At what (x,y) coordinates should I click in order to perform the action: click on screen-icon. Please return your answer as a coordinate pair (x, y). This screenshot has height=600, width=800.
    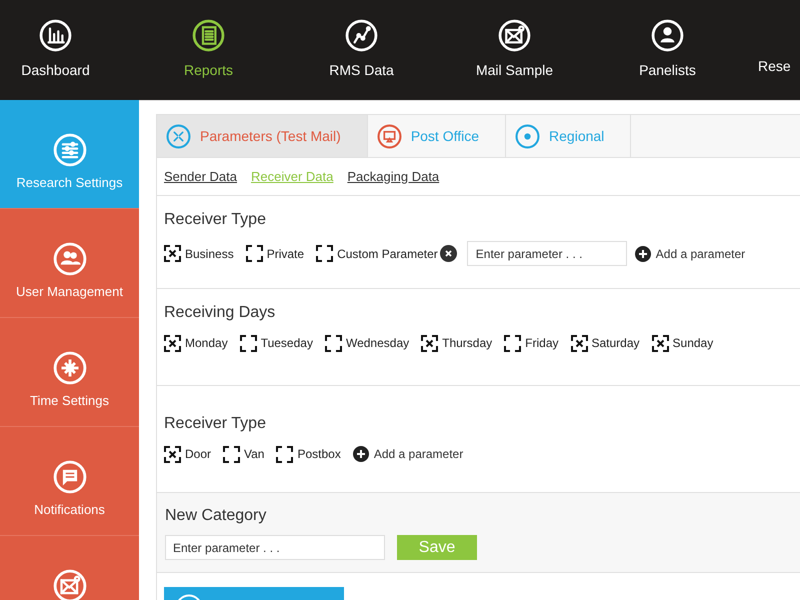
    Looking at the image, I should click on (389, 136).